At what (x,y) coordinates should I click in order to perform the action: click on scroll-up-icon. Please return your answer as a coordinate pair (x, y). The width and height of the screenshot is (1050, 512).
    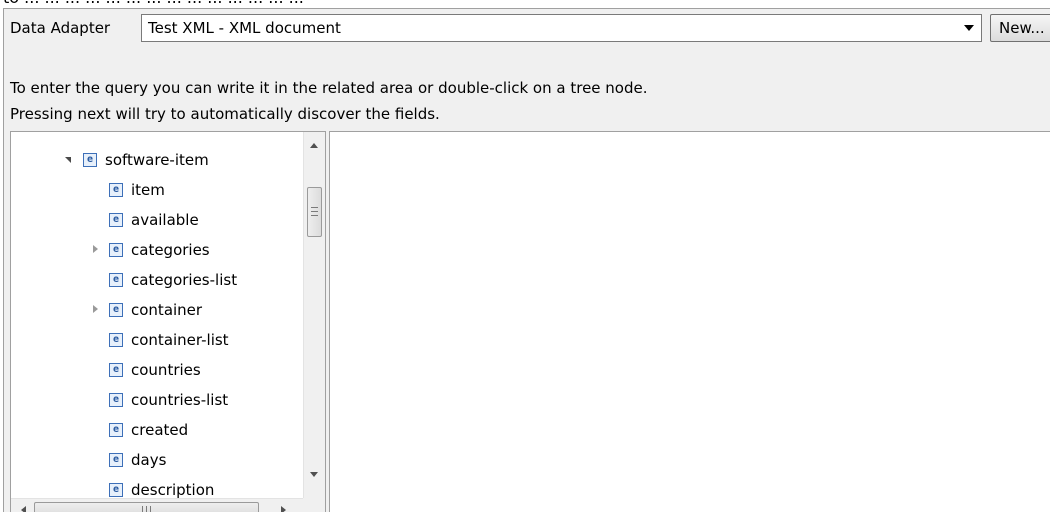
    Looking at the image, I should click on (314, 145).